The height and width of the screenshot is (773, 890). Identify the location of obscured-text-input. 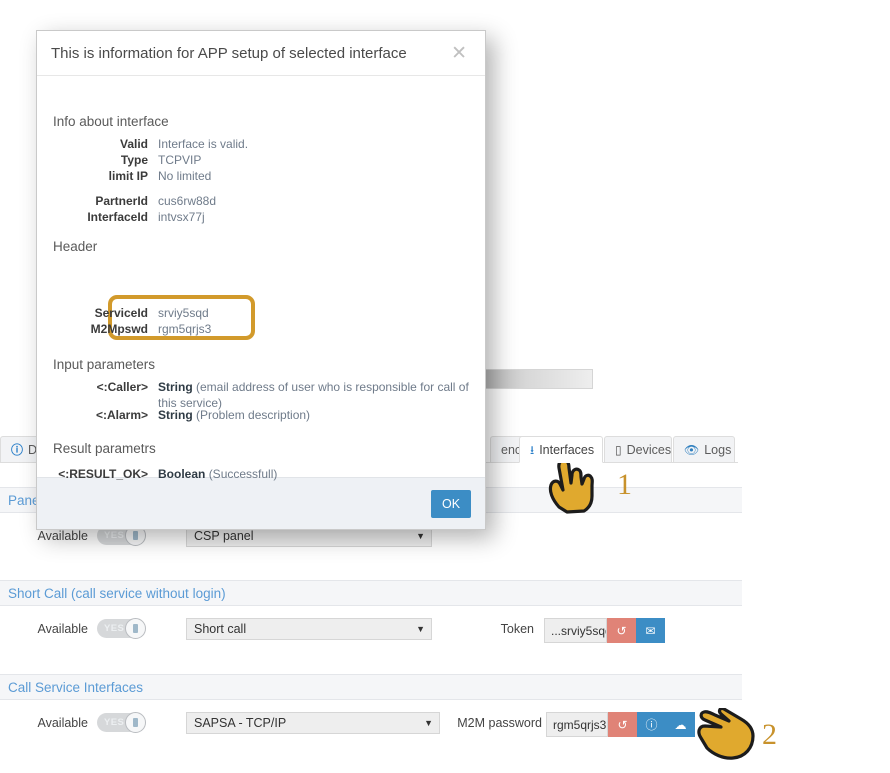
(538, 379).